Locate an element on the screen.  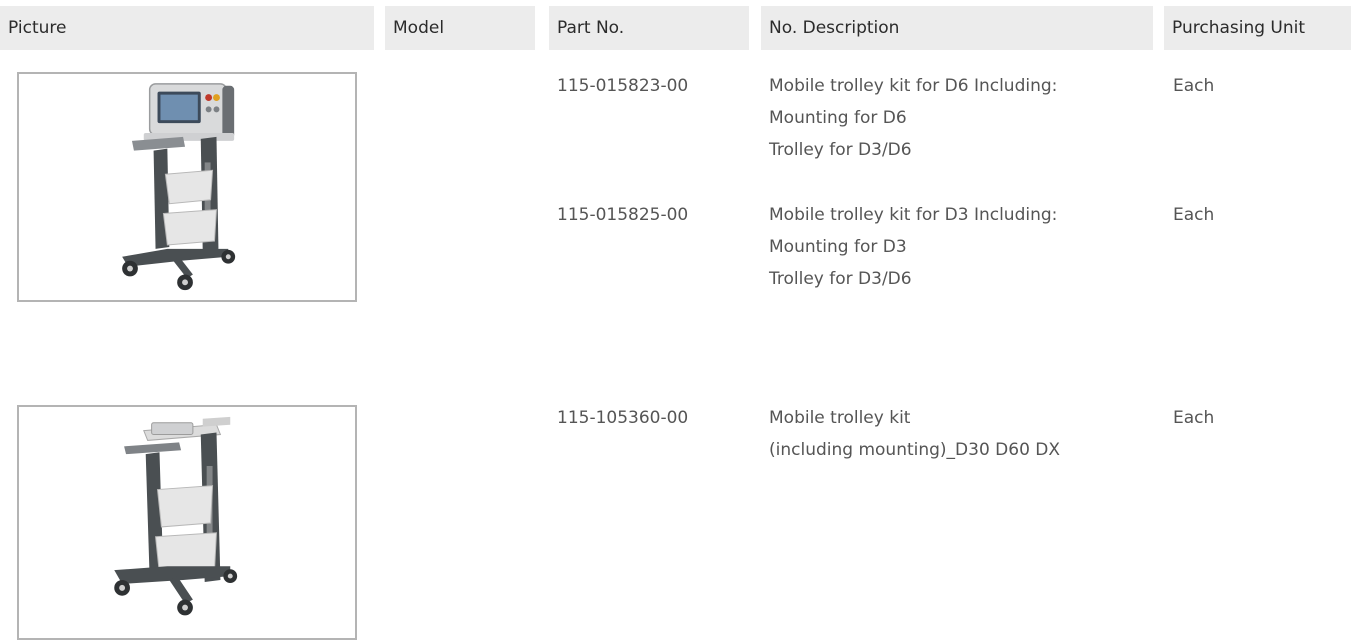
description-line: Mounting for D6 is located at coordinates (838, 118).